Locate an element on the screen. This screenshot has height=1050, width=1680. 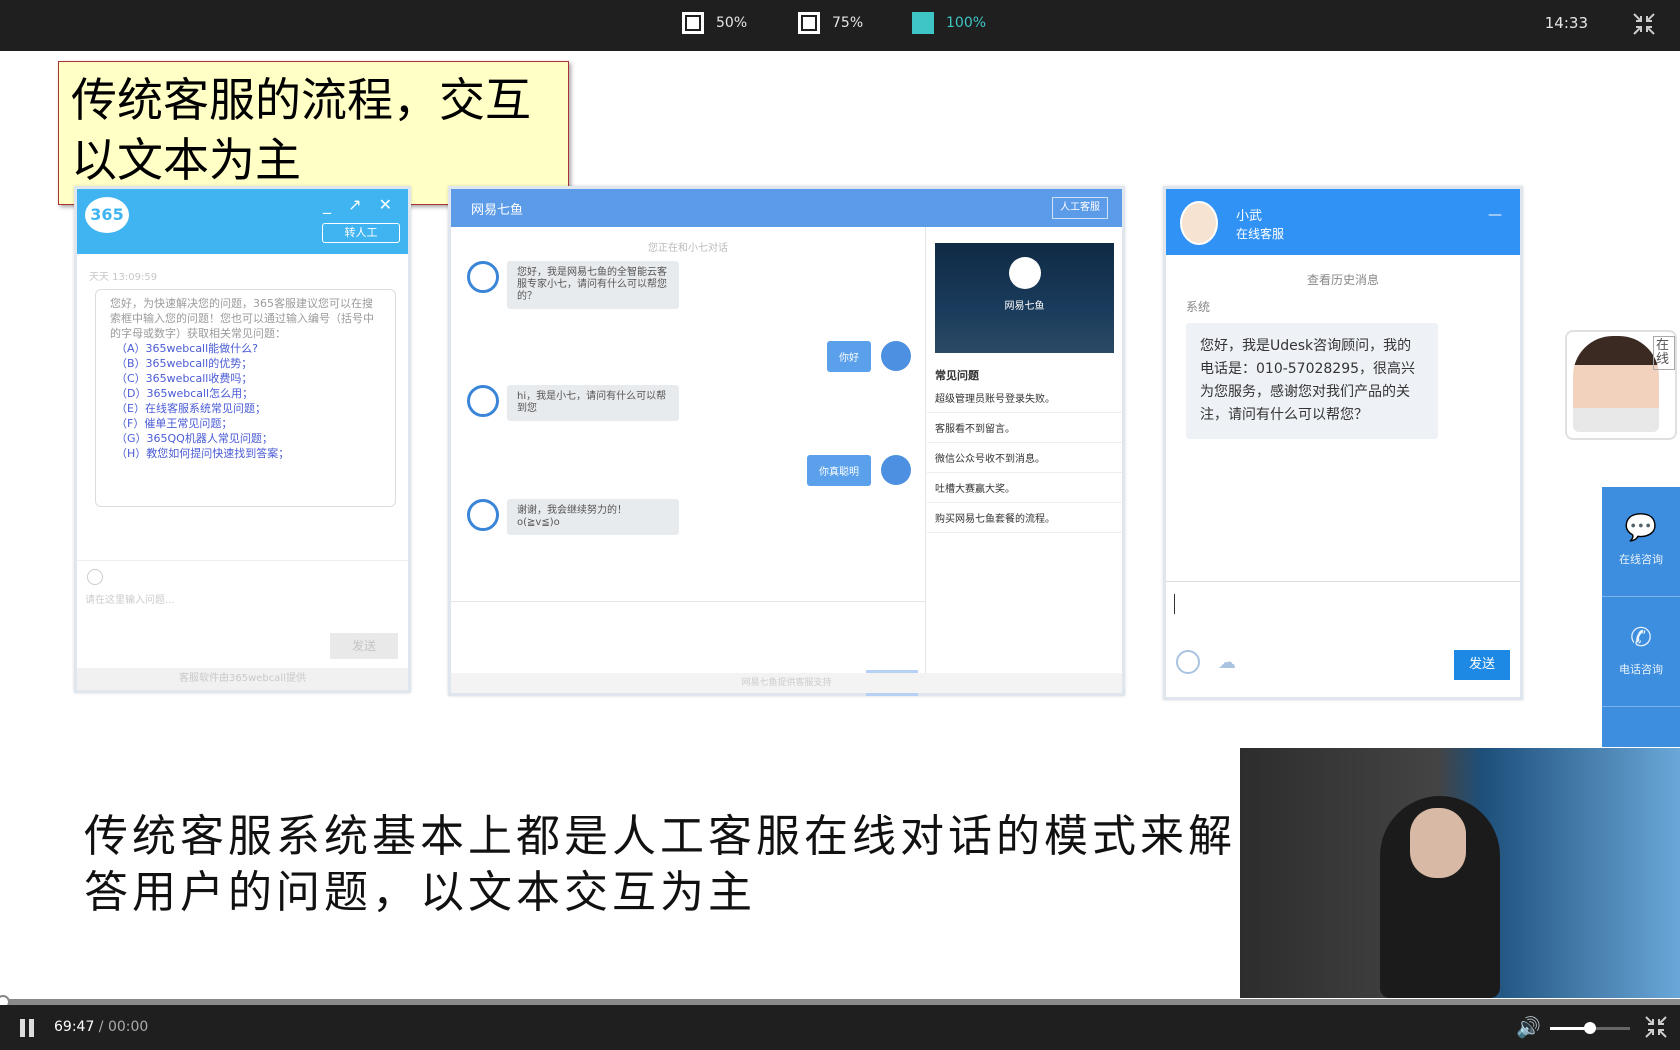
text-cursor is located at coordinates (1174, 604).